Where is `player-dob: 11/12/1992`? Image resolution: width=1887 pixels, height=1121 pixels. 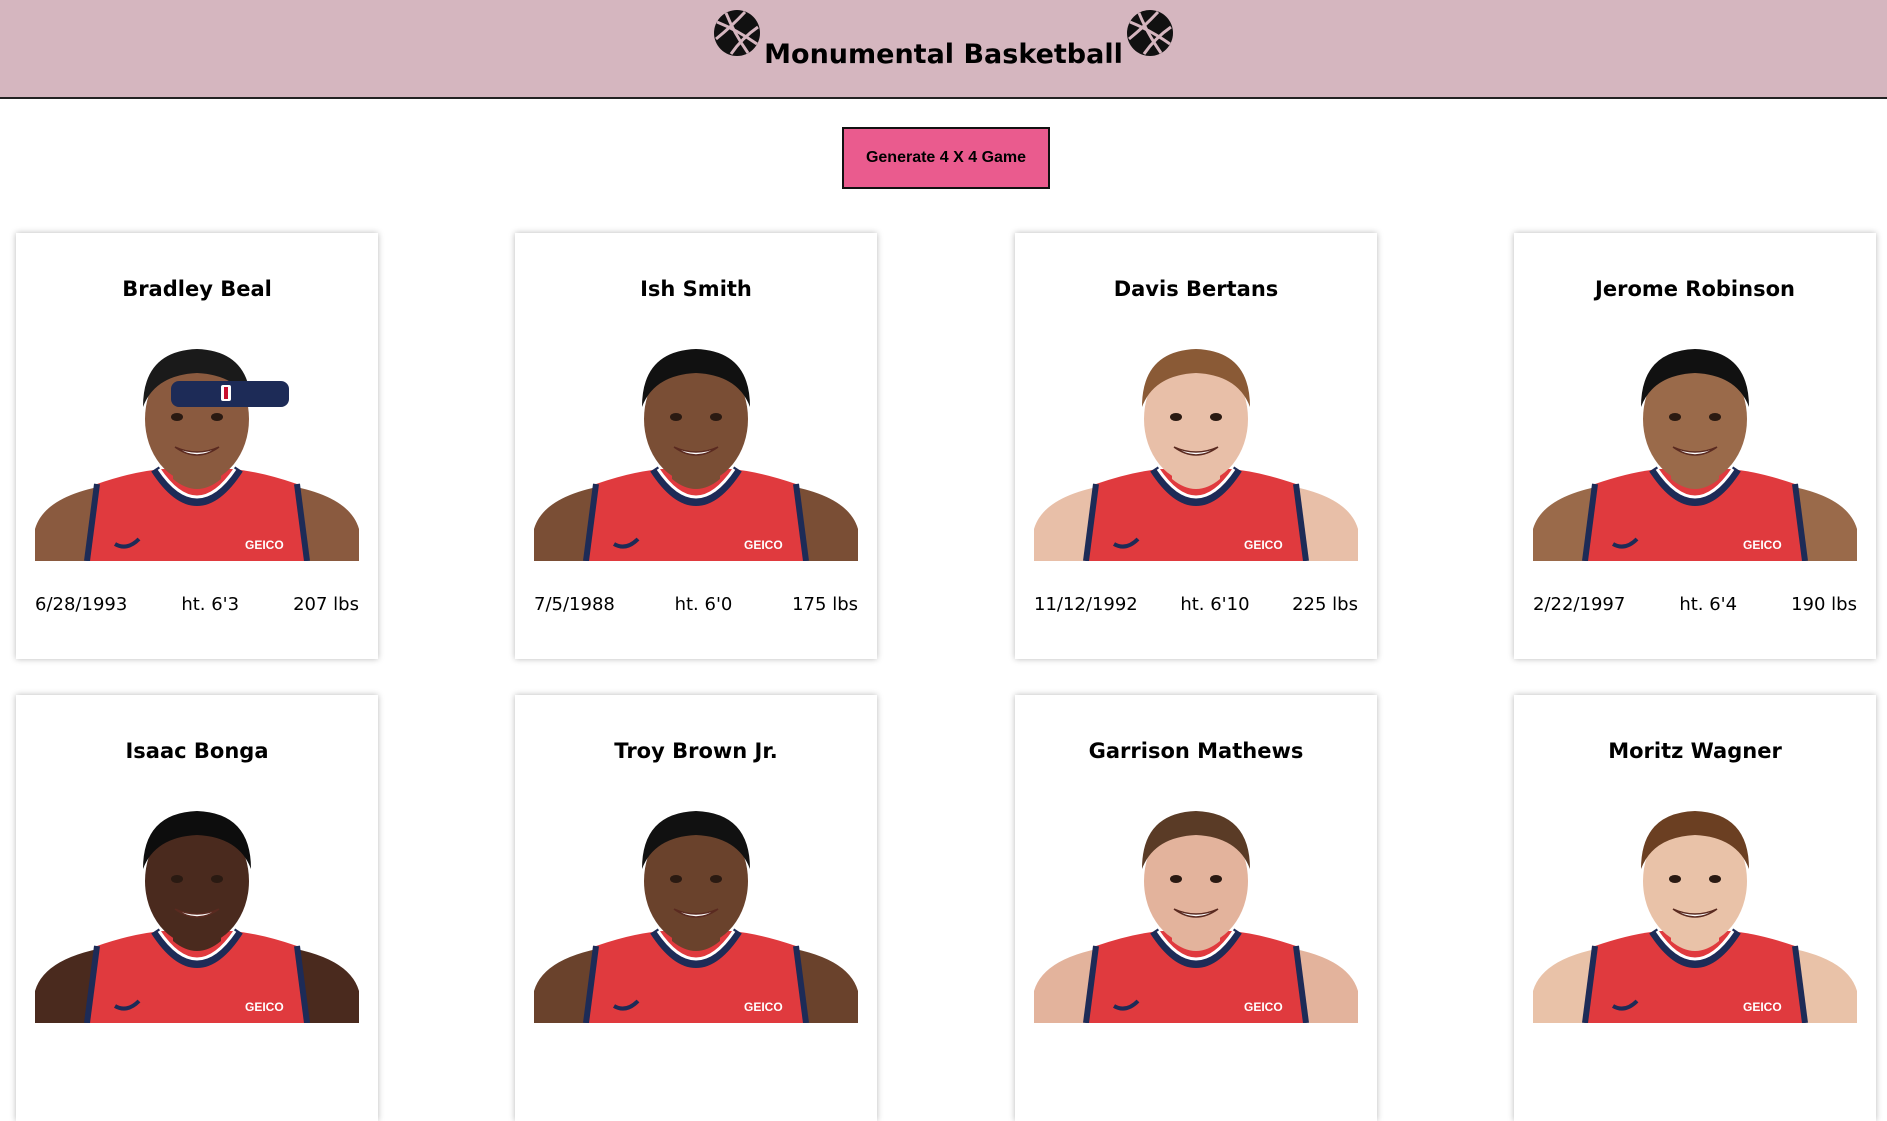
player-dob: 11/12/1992 is located at coordinates (1086, 604).